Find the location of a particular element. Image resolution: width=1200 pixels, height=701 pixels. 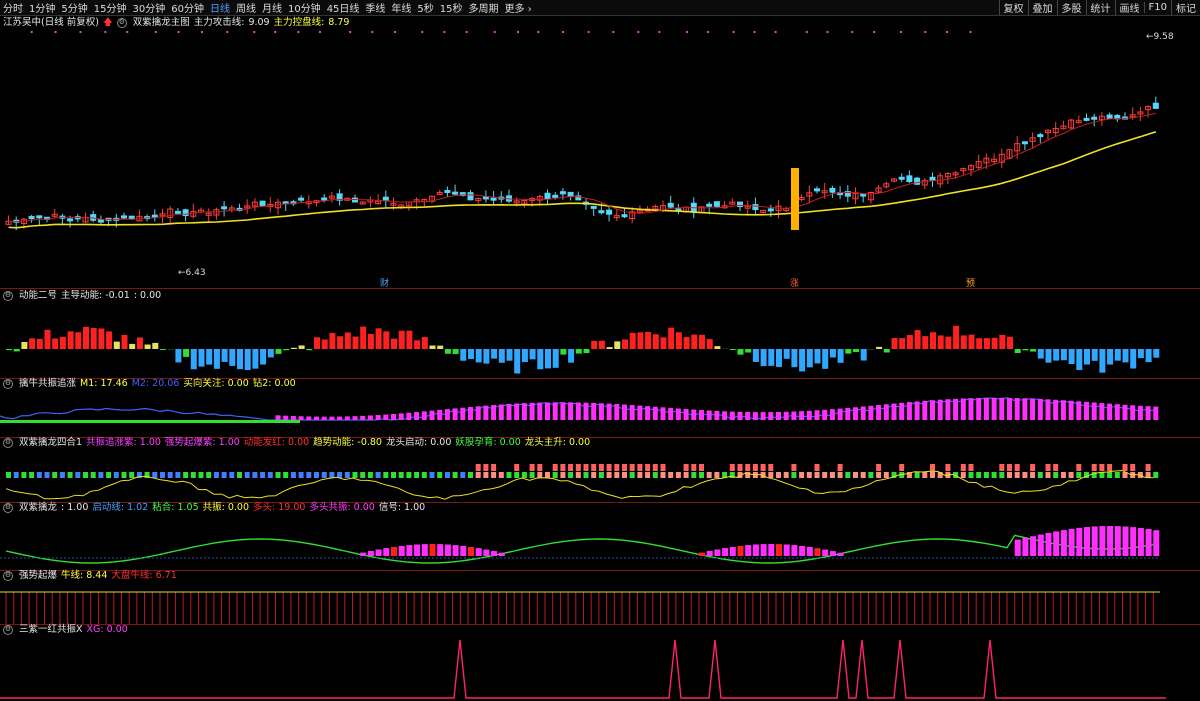

tool-button: 复权 is located at coordinates (1013, 7).